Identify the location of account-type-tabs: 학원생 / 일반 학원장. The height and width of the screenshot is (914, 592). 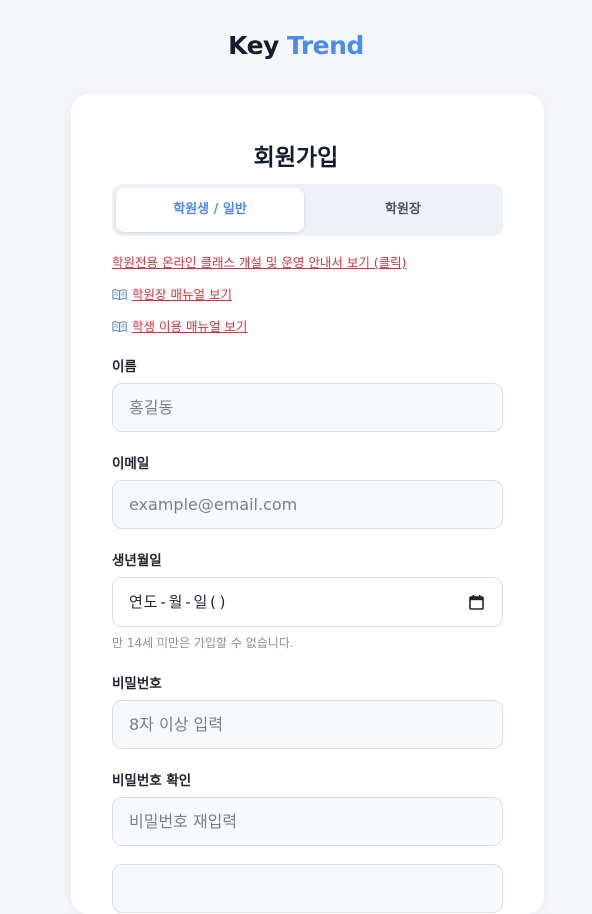
(307, 210).